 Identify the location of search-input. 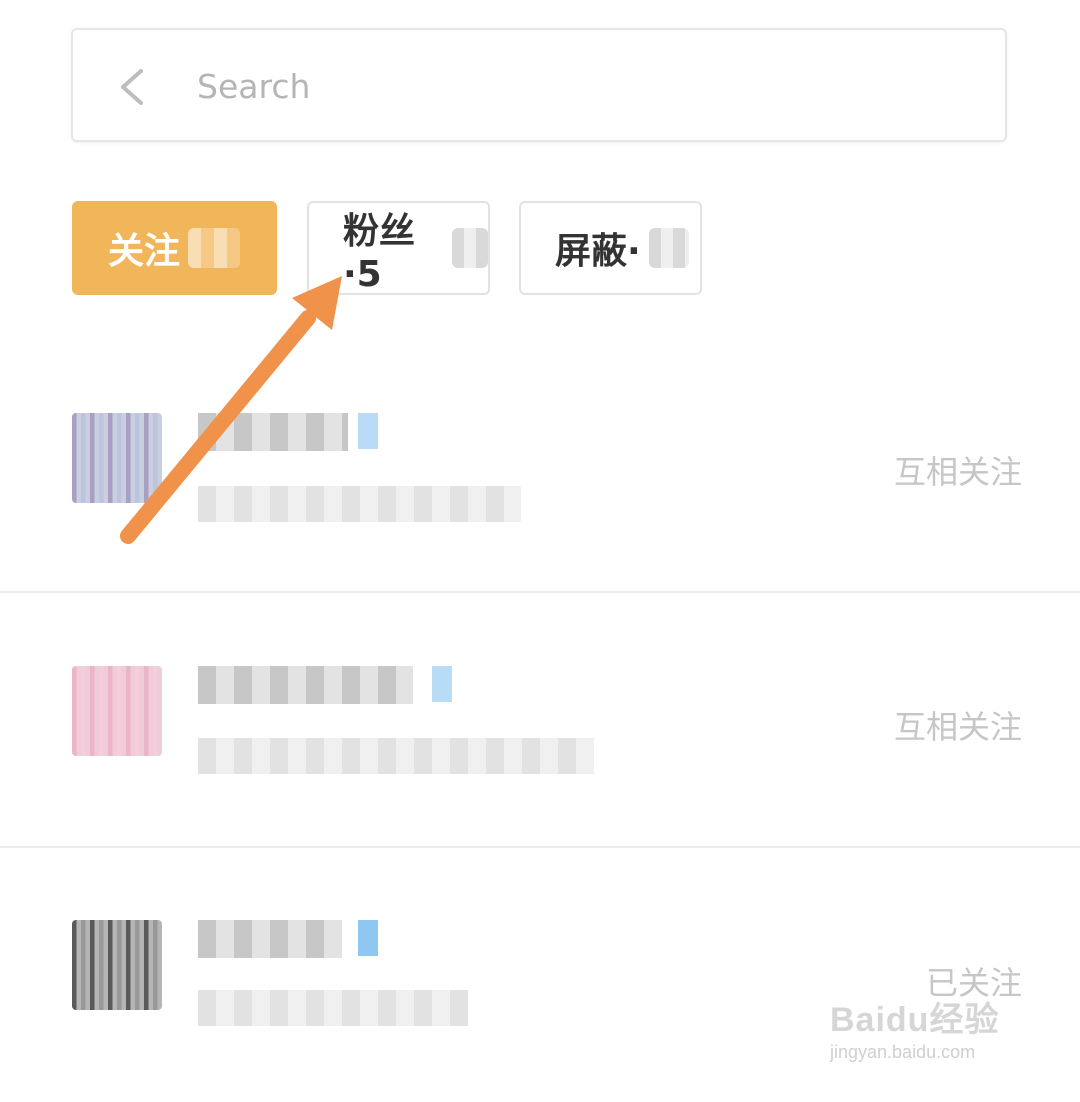
(577, 86).